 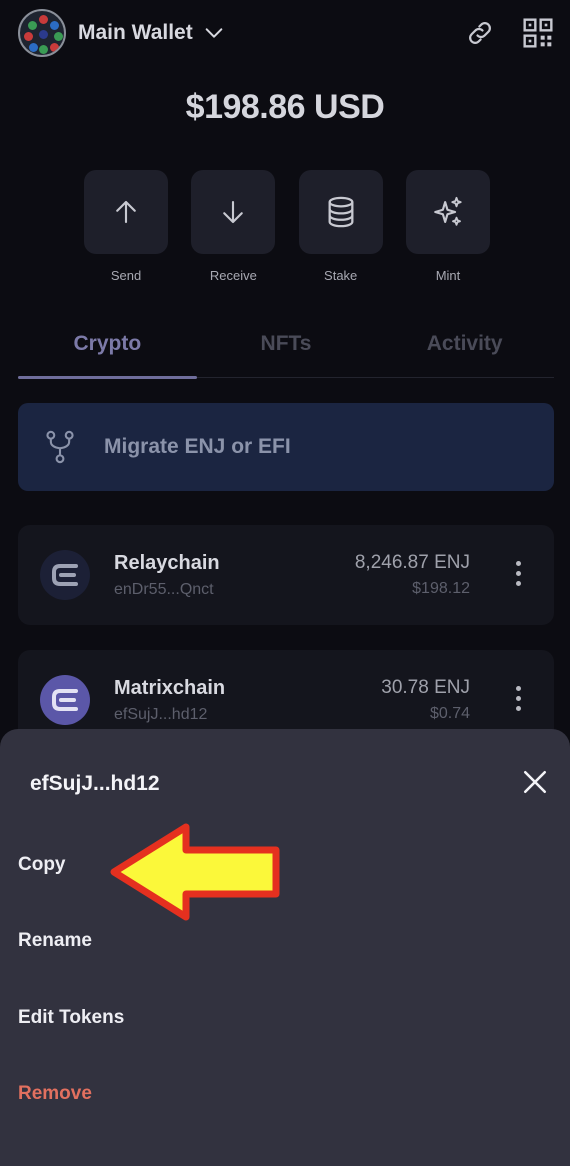 I want to click on receive-action: Receive, so click(x=233, y=226).